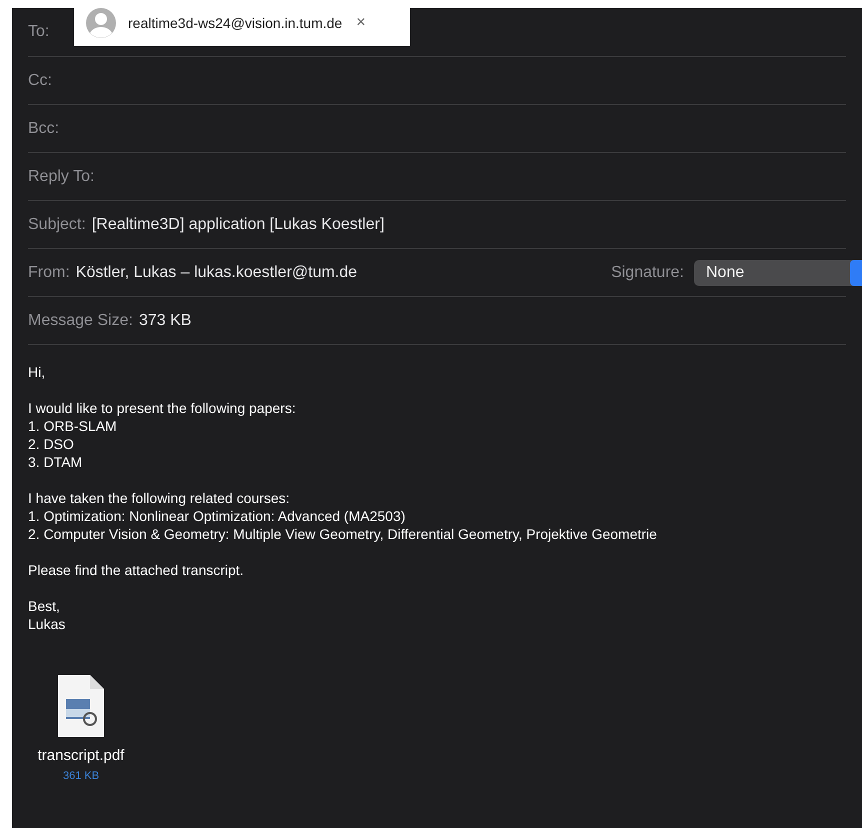 The height and width of the screenshot is (828, 862). What do you see at coordinates (40, 80) in the screenshot?
I see `field-label: Cc:` at bounding box center [40, 80].